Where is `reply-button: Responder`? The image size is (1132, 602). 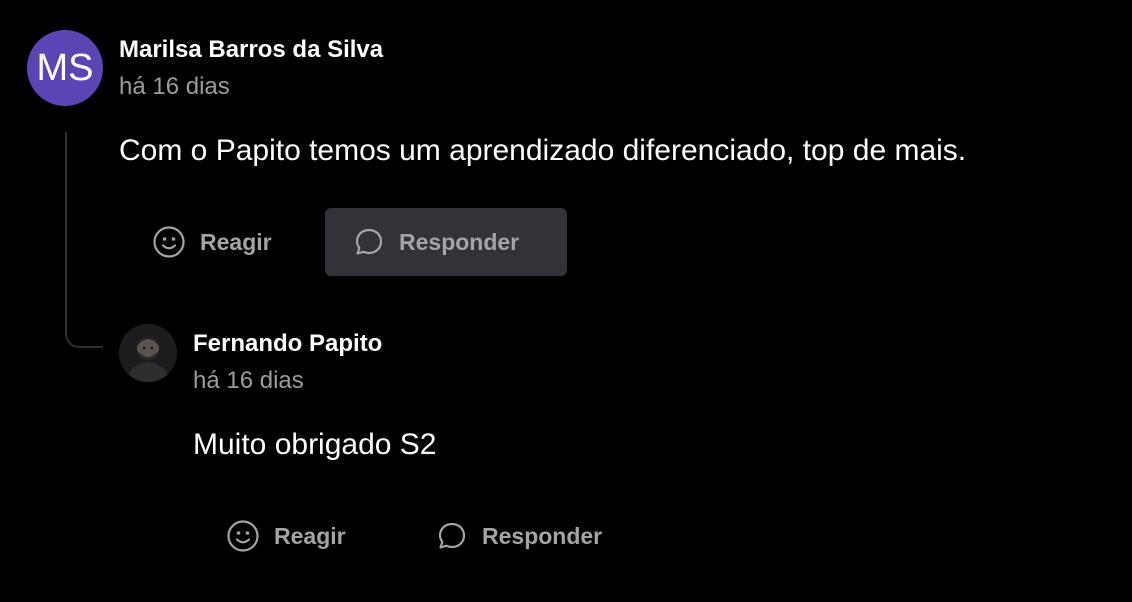
reply-button: Responder is located at coordinates (446, 242).